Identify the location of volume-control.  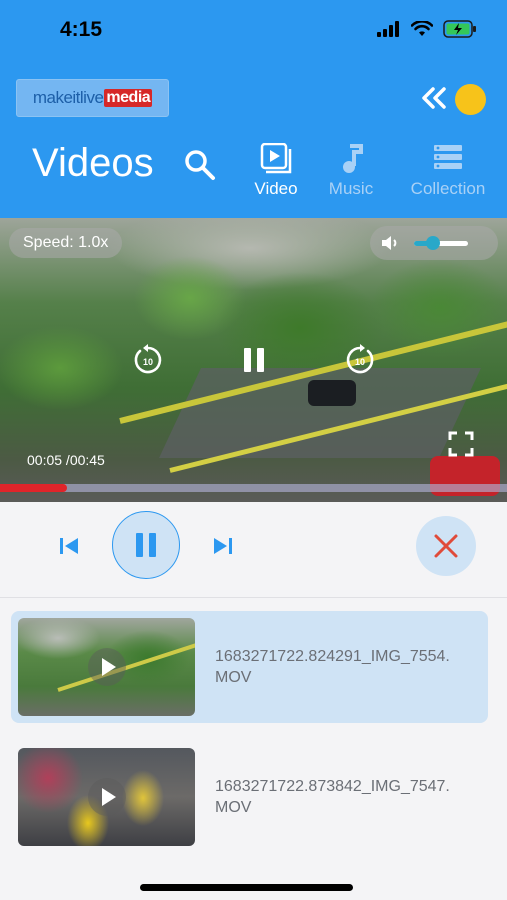
(434, 243).